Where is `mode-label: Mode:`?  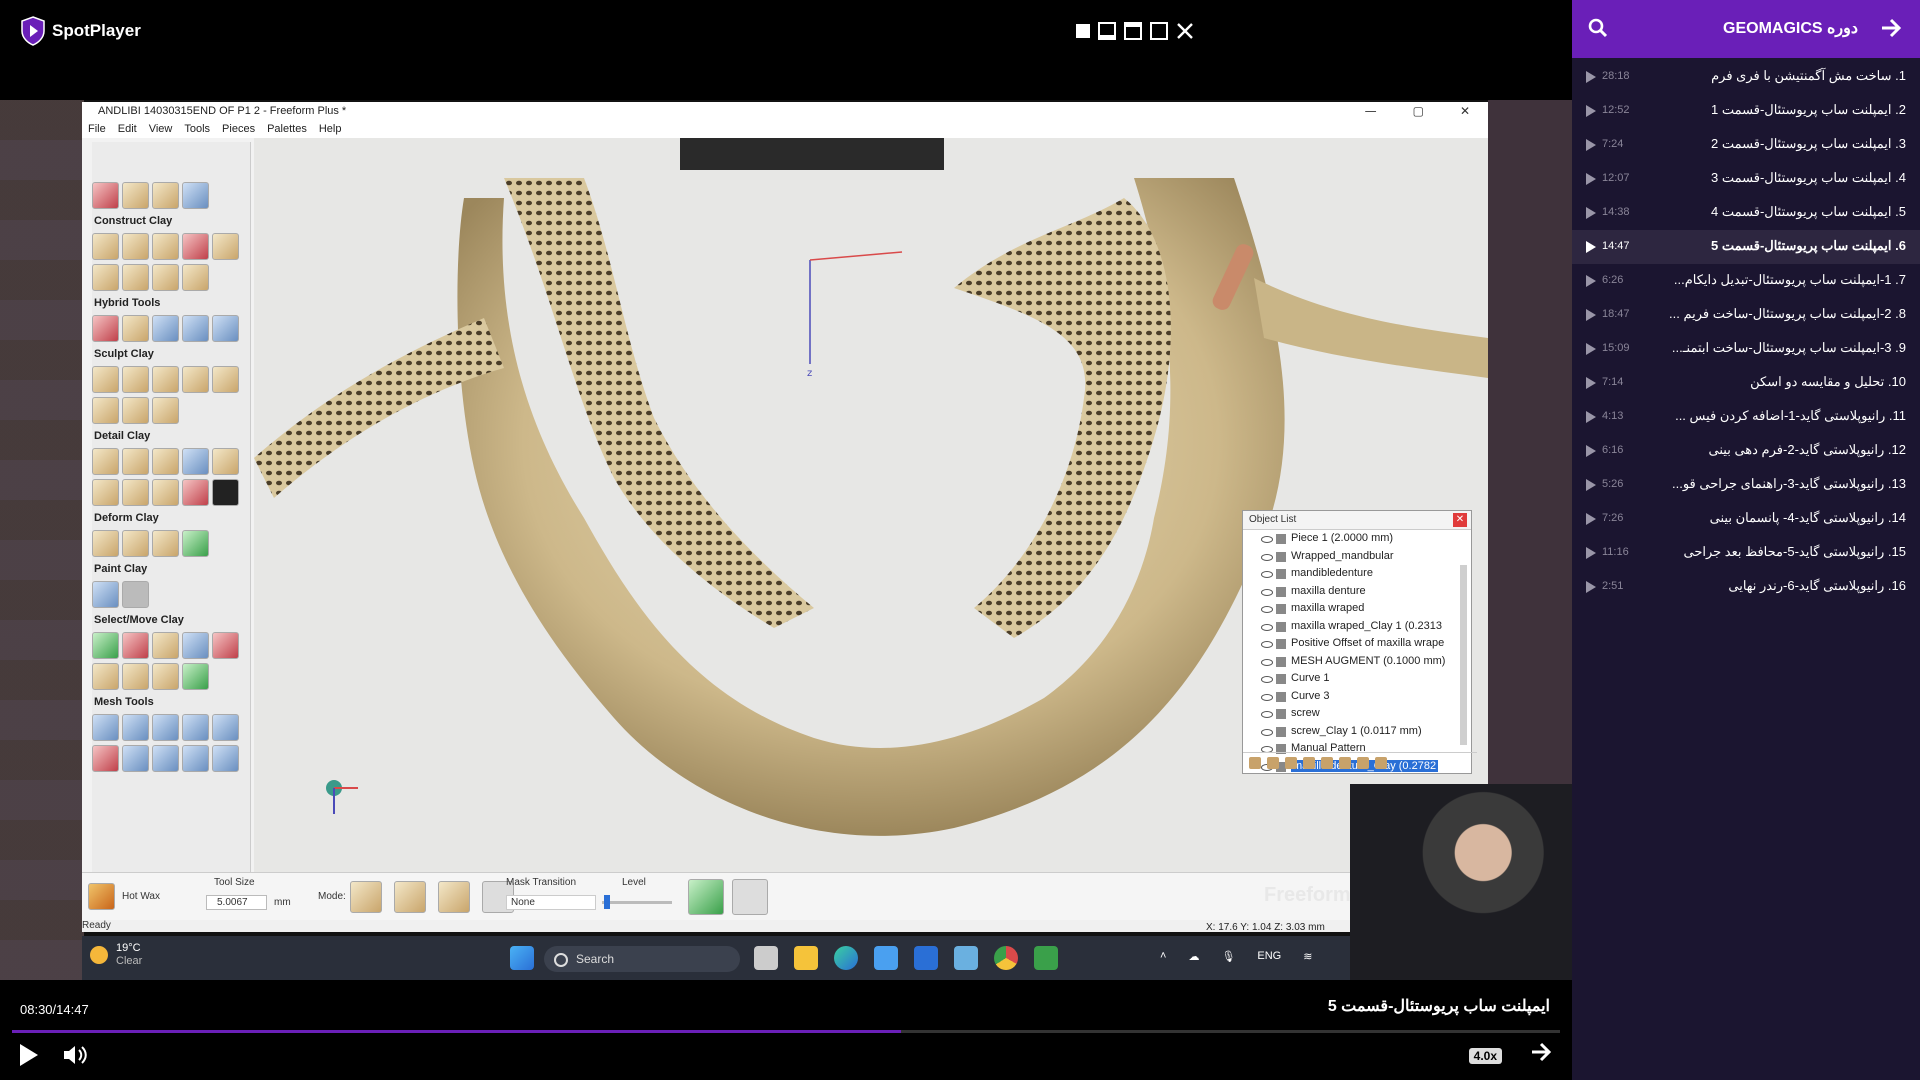 mode-label: Mode: is located at coordinates (332, 896).